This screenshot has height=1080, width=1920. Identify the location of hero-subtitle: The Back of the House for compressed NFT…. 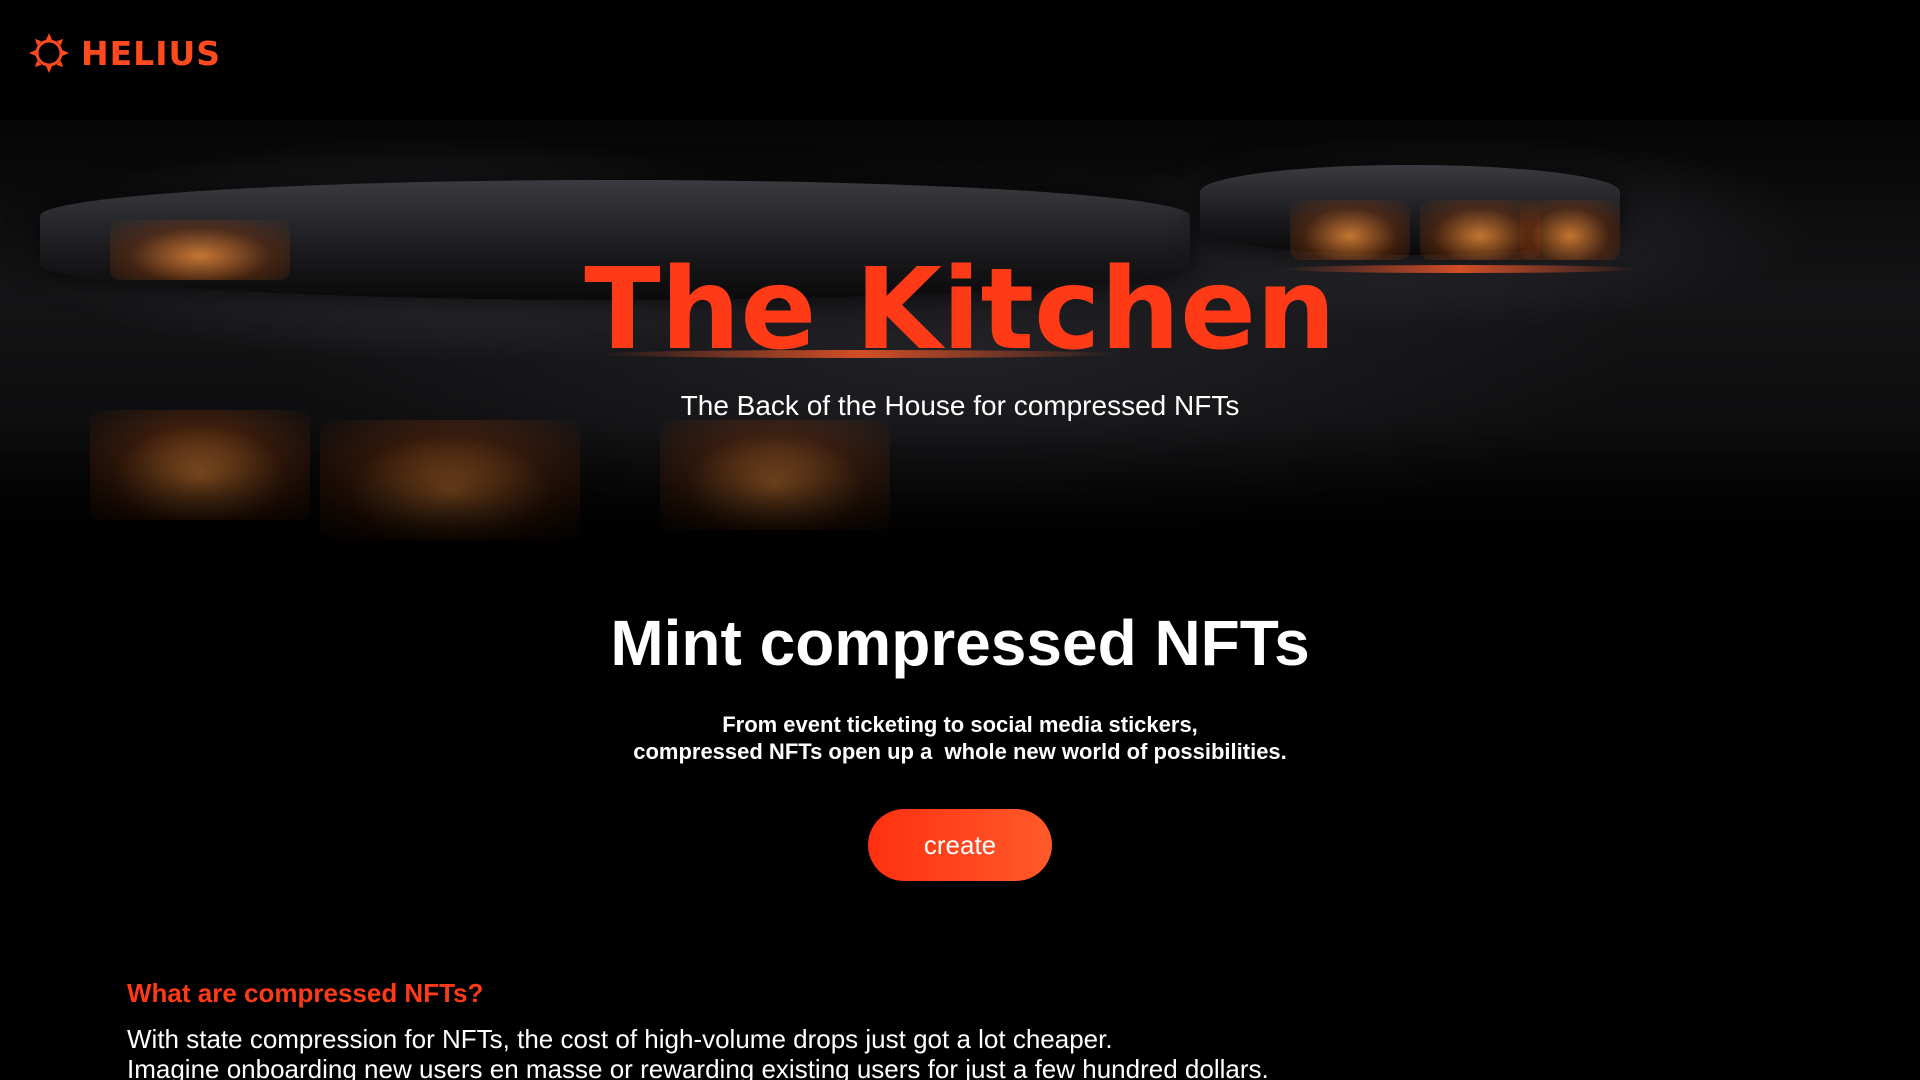
(960, 405).